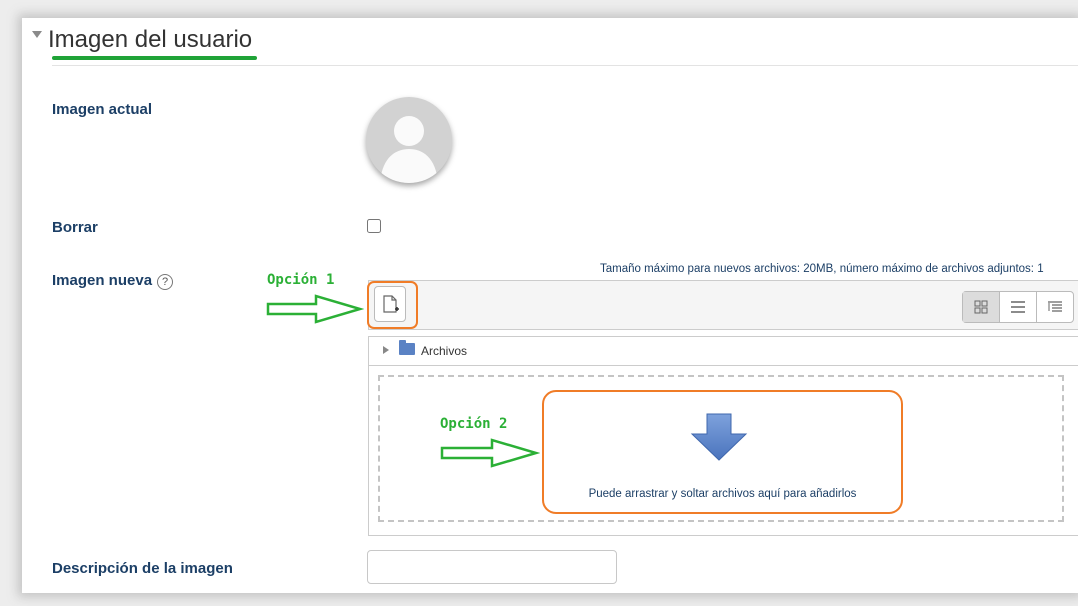 This screenshot has width=1078, height=606. What do you see at coordinates (492, 567) in the screenshot?
I see `image-description-input` at bounding box center [492, 567].